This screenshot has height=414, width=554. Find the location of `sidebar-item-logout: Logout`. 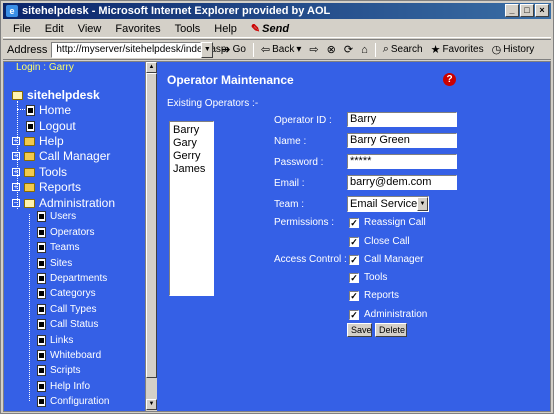

sidebar-item-logout: Logout is located at coordinates (44, 126).